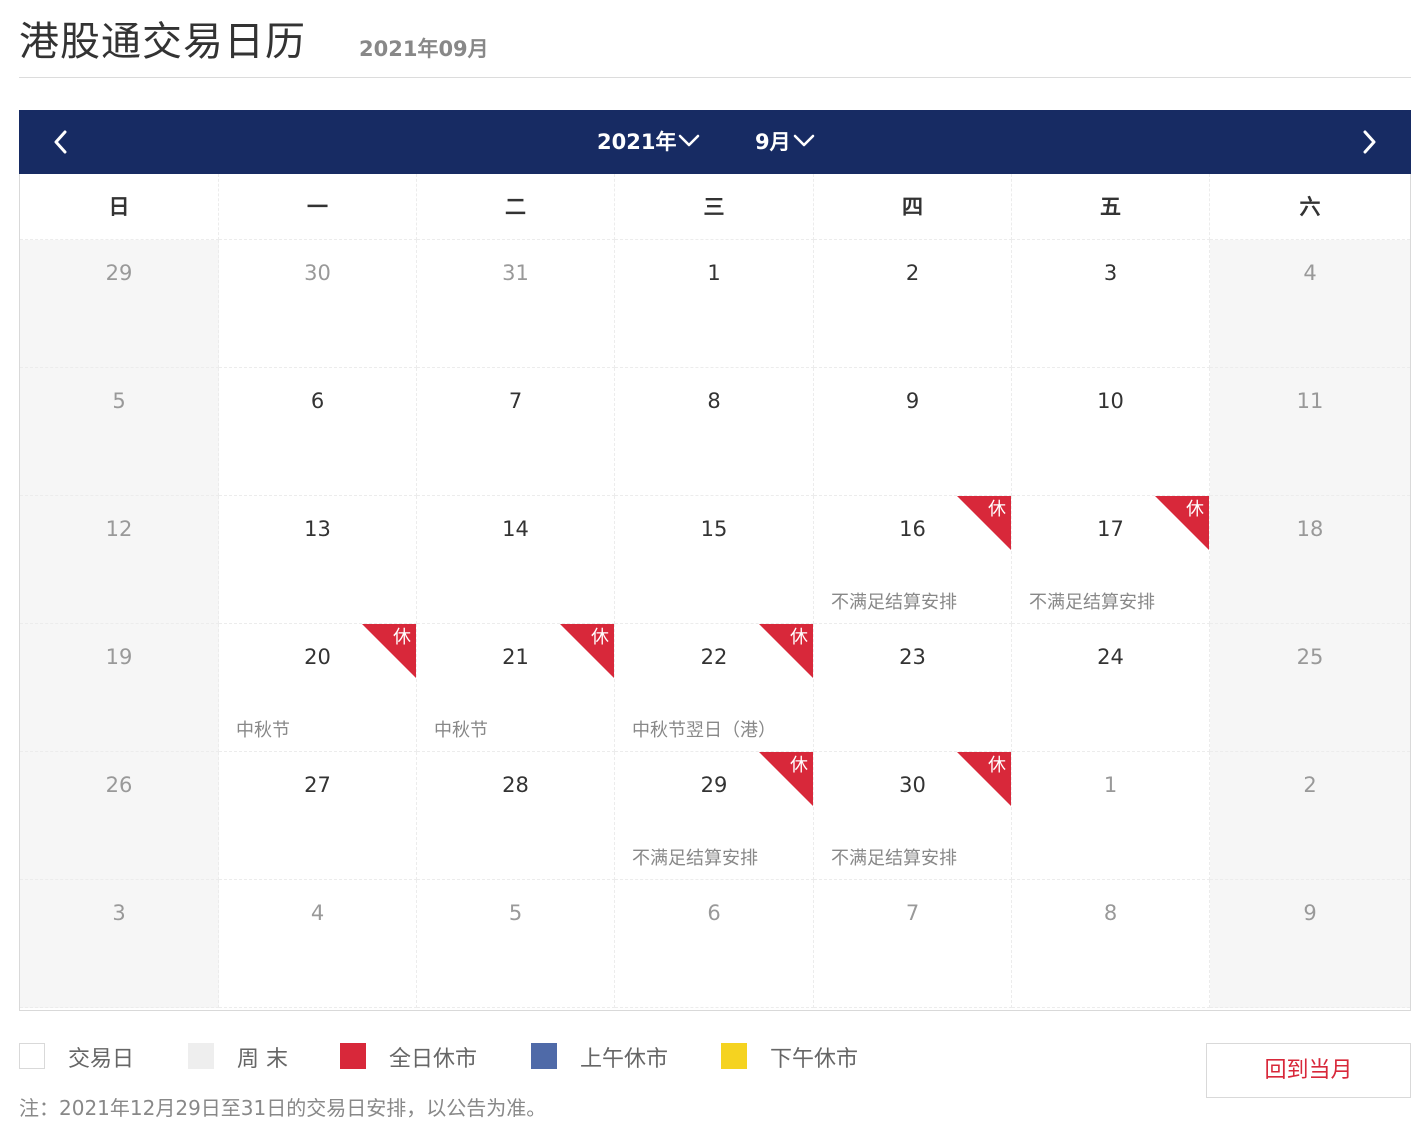 Image resolution: width=1418 pixels, height=1131 pixels. Describe the element at coordinates (119, 207) in the screenshot. I see `weekday-header: 日` at that location.